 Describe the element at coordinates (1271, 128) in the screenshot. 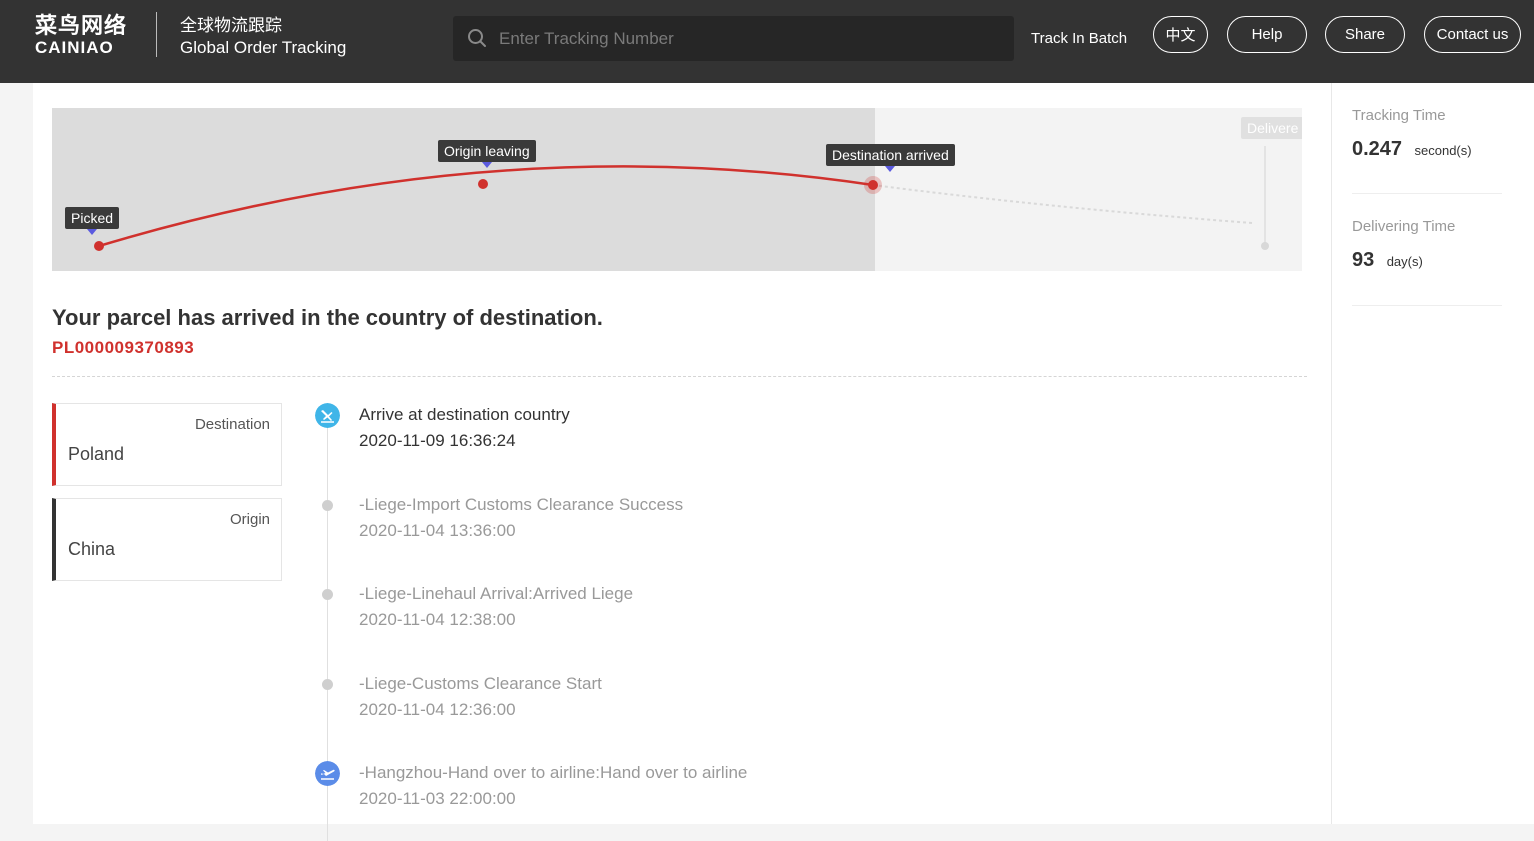

I see `delivered-label: Delivere` at that location.